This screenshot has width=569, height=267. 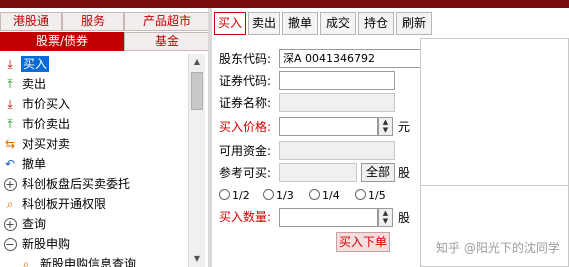 I want to click on trade-toolbar: 买入 卖出 撤单 成交 持仓 刷新, so click(x=390, y=24).